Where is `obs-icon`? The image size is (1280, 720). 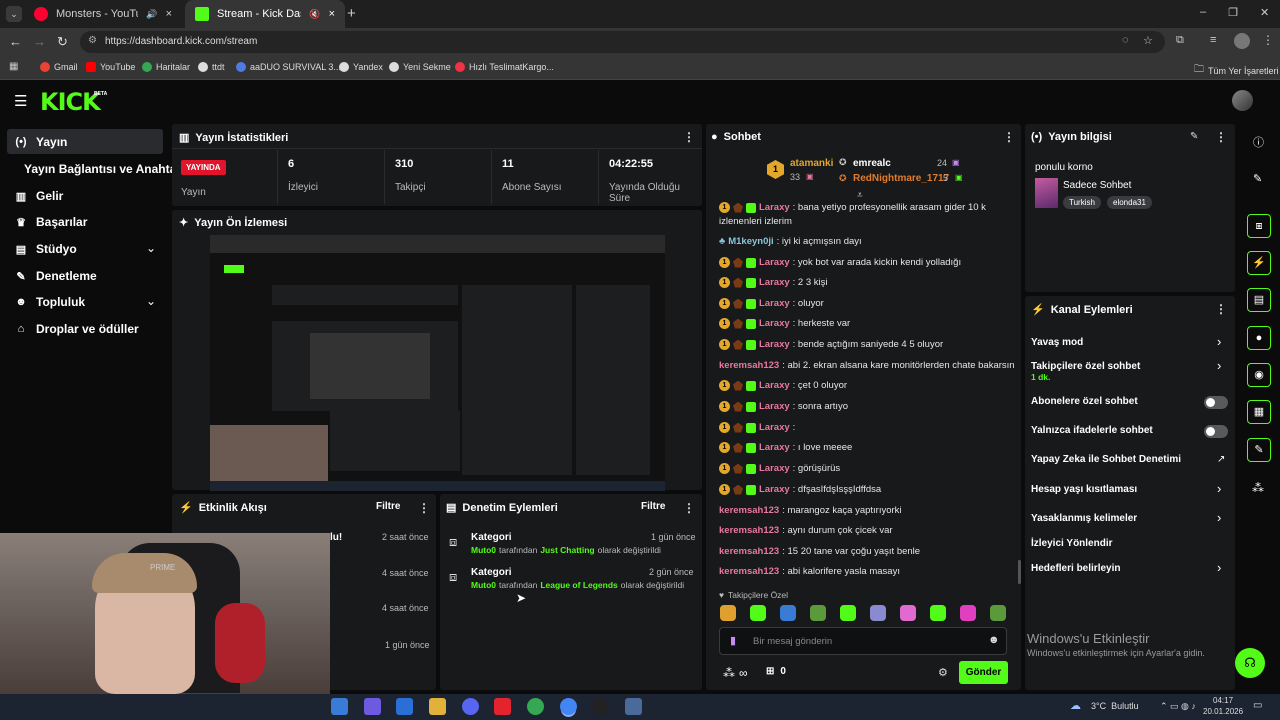
obs-icon is located at coordinates (600, 706).